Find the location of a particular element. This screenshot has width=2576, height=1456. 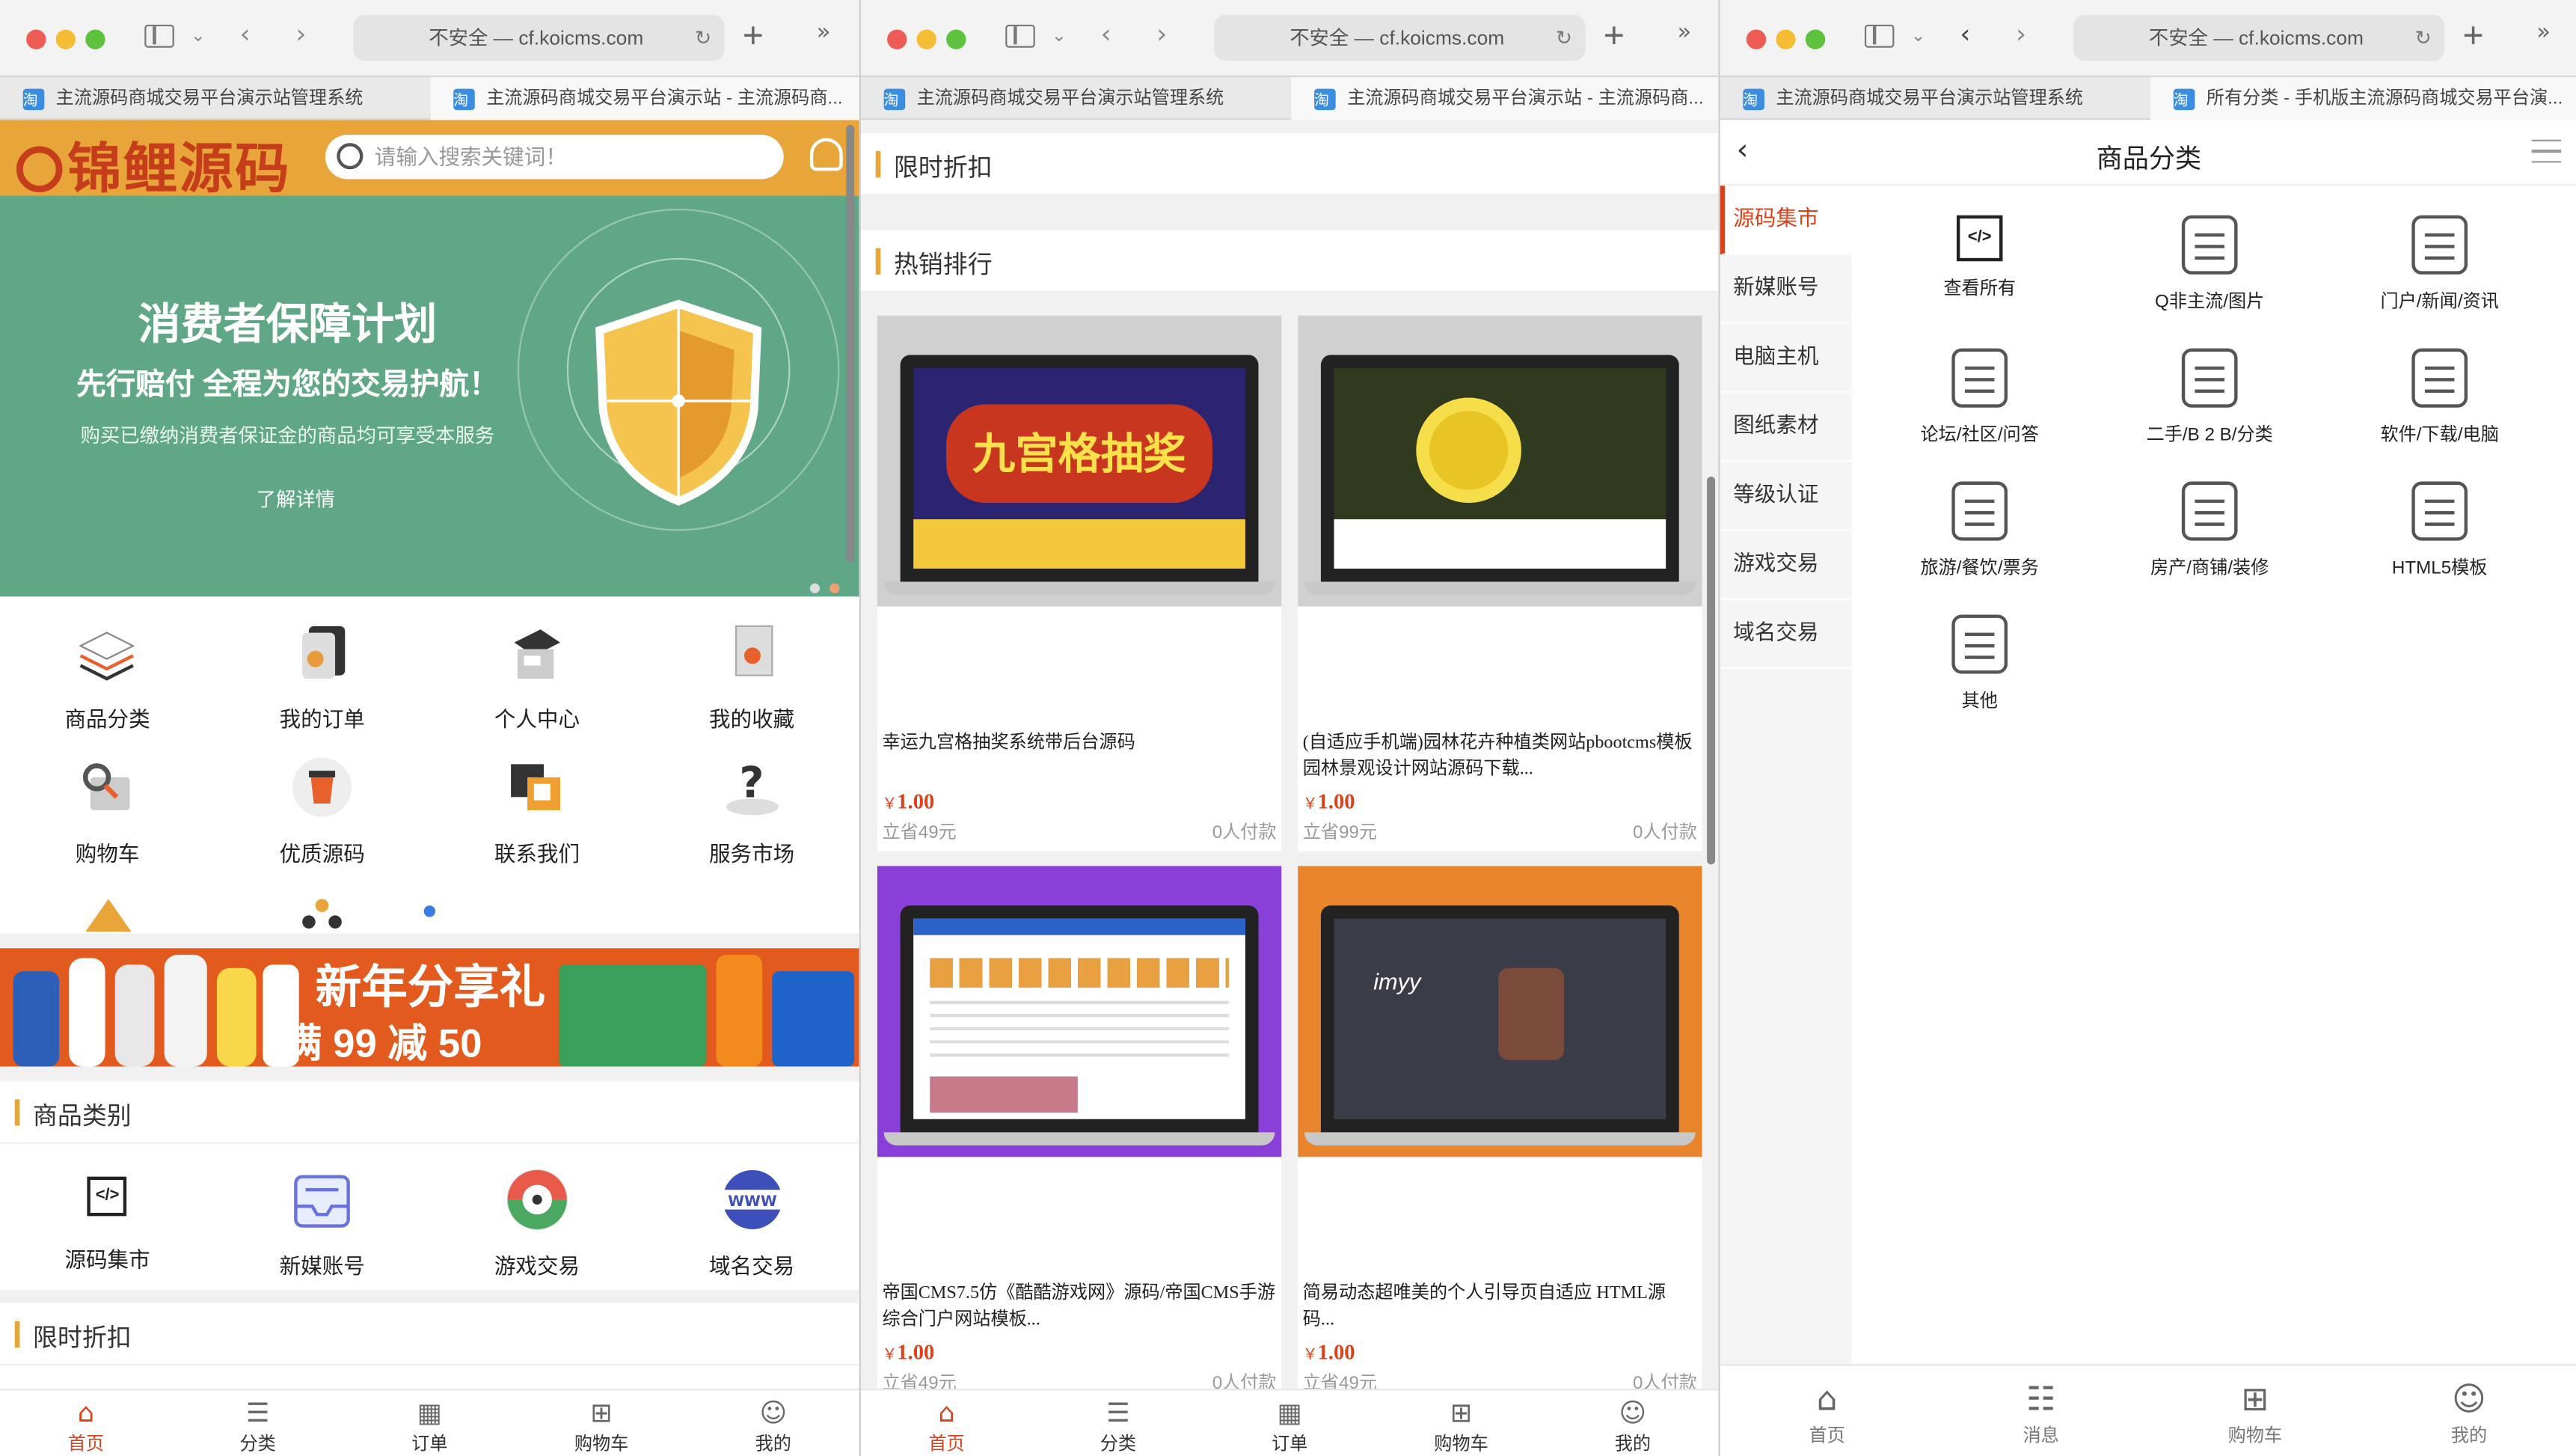

sidebar-item-pc: 电脑主机 is located at coordinates (1786, 358).